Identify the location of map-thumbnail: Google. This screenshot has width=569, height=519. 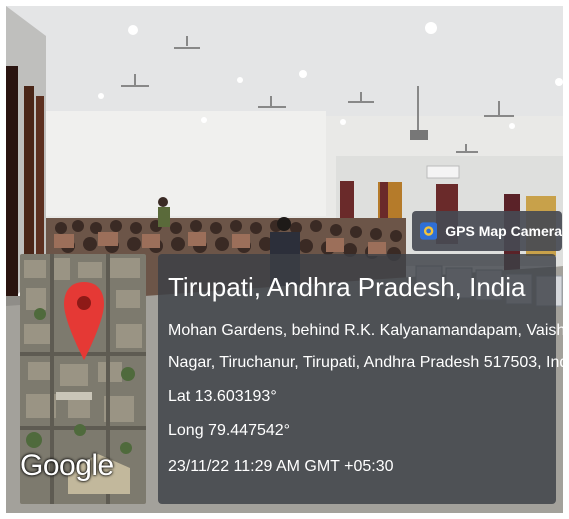
(83, 379).